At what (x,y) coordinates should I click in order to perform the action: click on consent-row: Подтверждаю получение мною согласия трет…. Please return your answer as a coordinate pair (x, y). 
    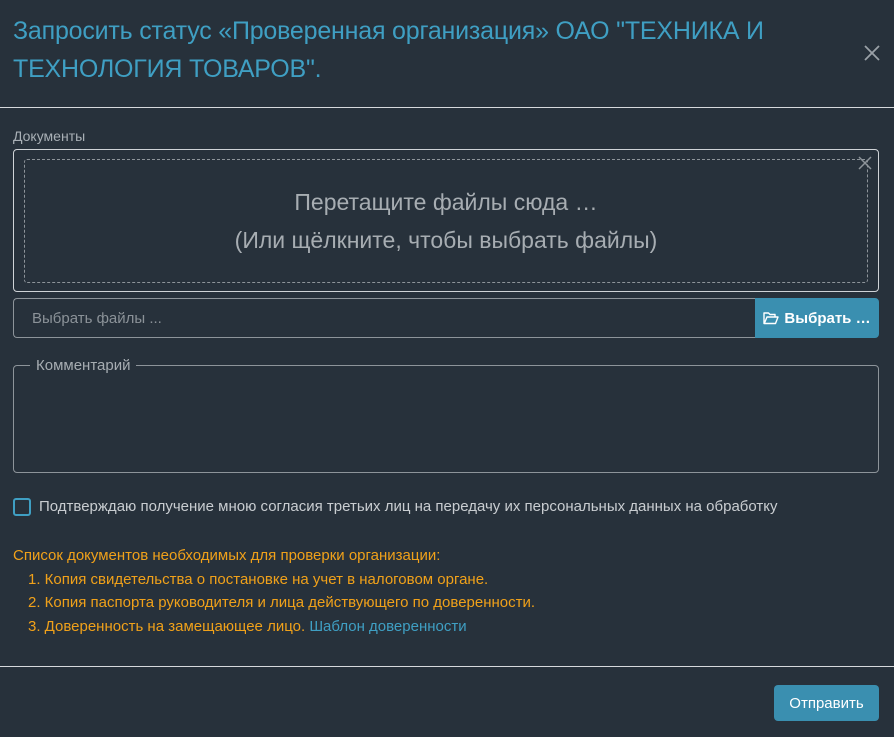
    Looking at the image, I should click on (395, 507).